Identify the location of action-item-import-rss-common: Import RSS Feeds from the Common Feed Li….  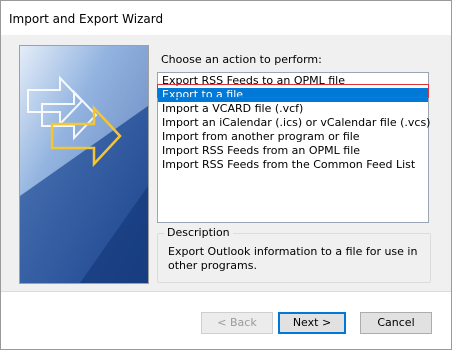
(293, 165).